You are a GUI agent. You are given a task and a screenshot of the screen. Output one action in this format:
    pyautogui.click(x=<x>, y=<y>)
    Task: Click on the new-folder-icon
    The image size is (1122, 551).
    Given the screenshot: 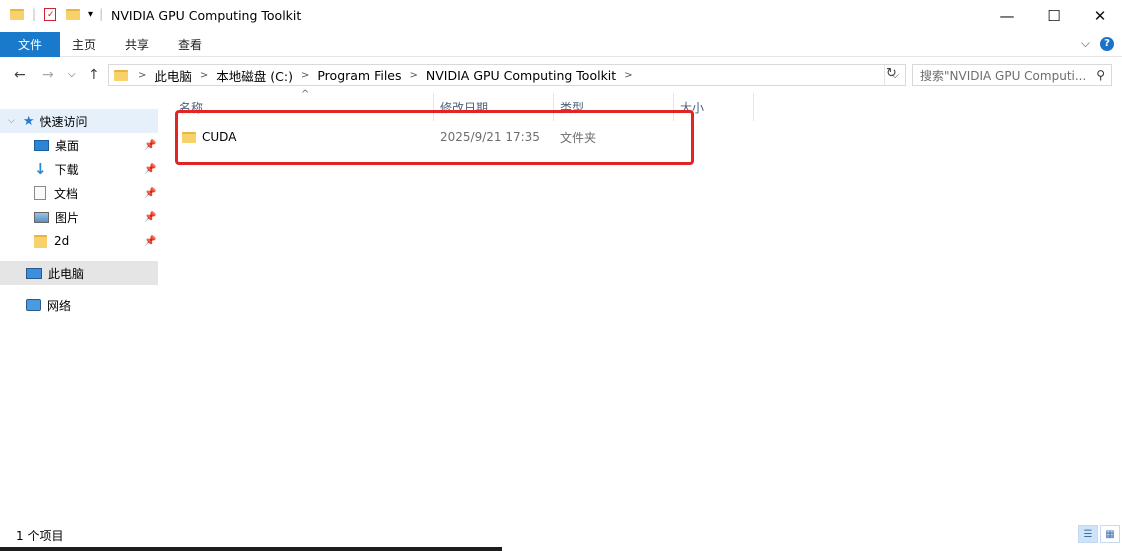 What is the action you would take?
    pyautogui.click(x=73, y=14)
    